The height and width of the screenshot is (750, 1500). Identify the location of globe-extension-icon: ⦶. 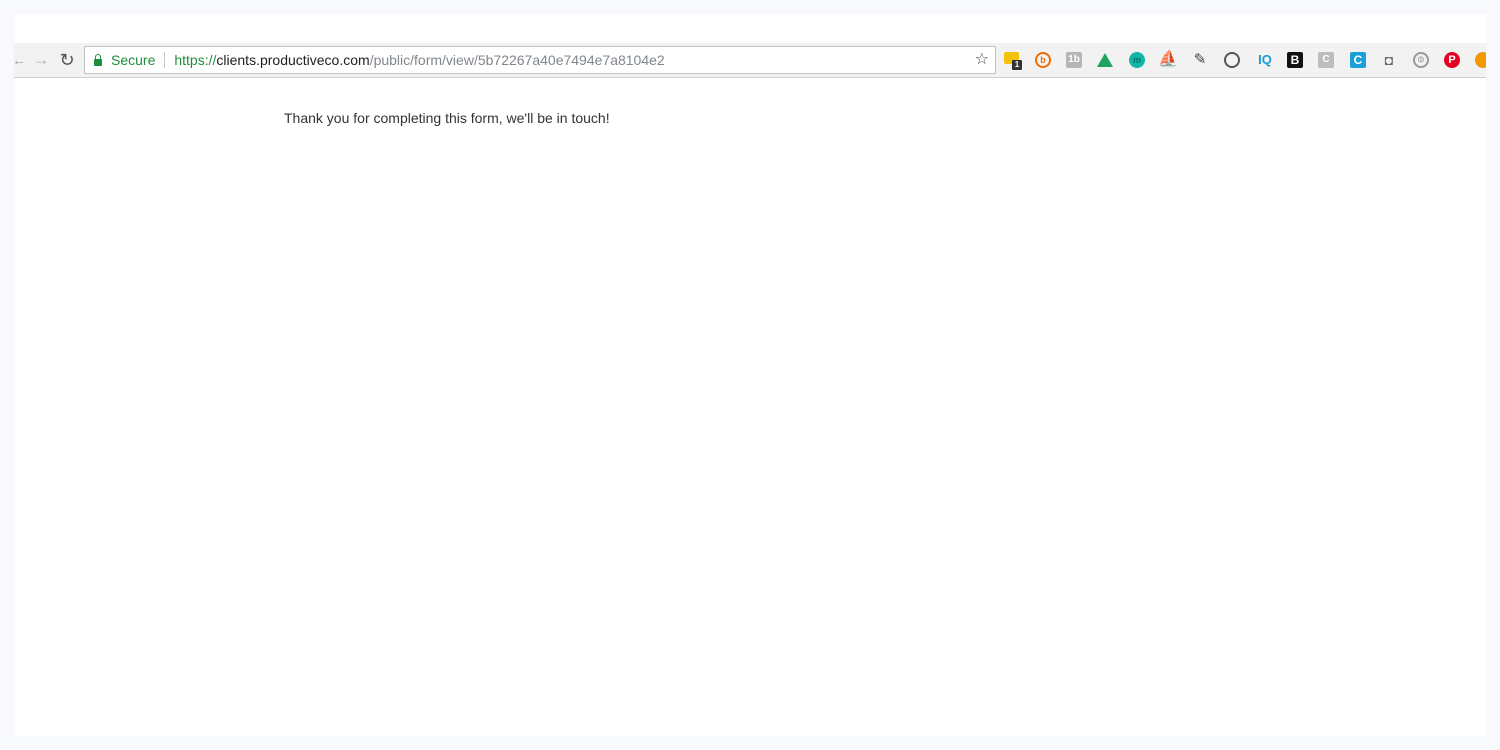
(1421, 60).